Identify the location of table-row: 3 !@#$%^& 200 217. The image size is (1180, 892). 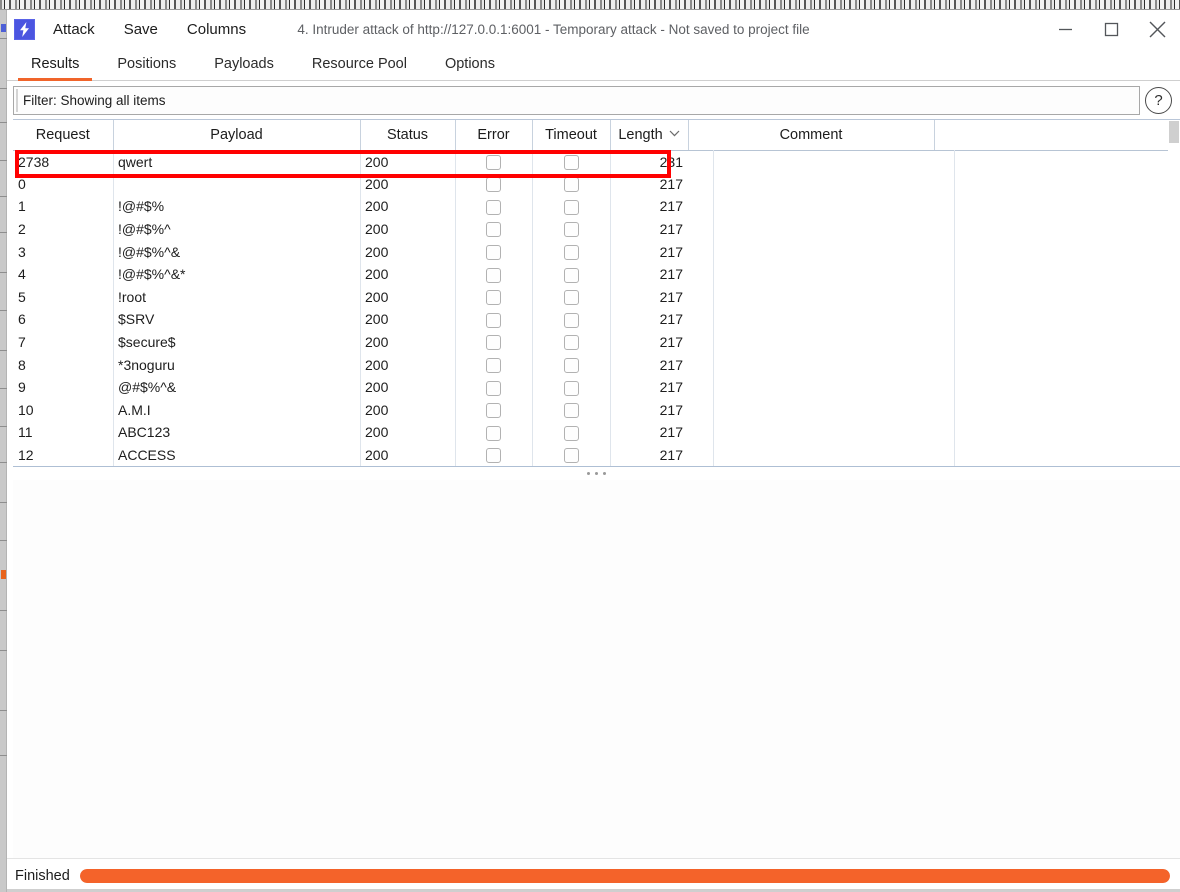
(596, 251).